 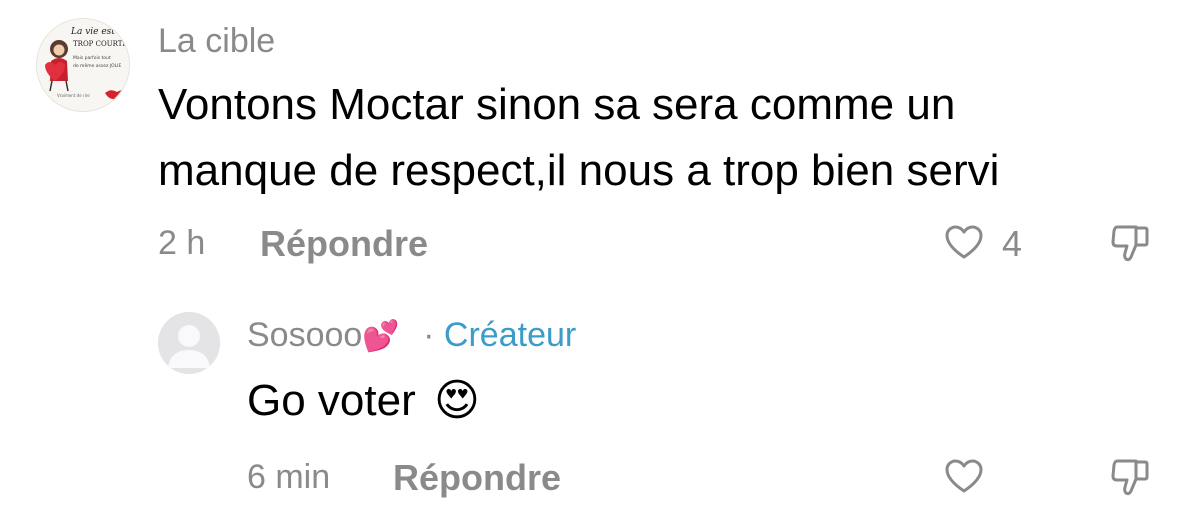 What do you see at coordinates (92, 32) in the screenshot?
I see `avatar-text-line: La vie est` at bounding box center [92, 32].